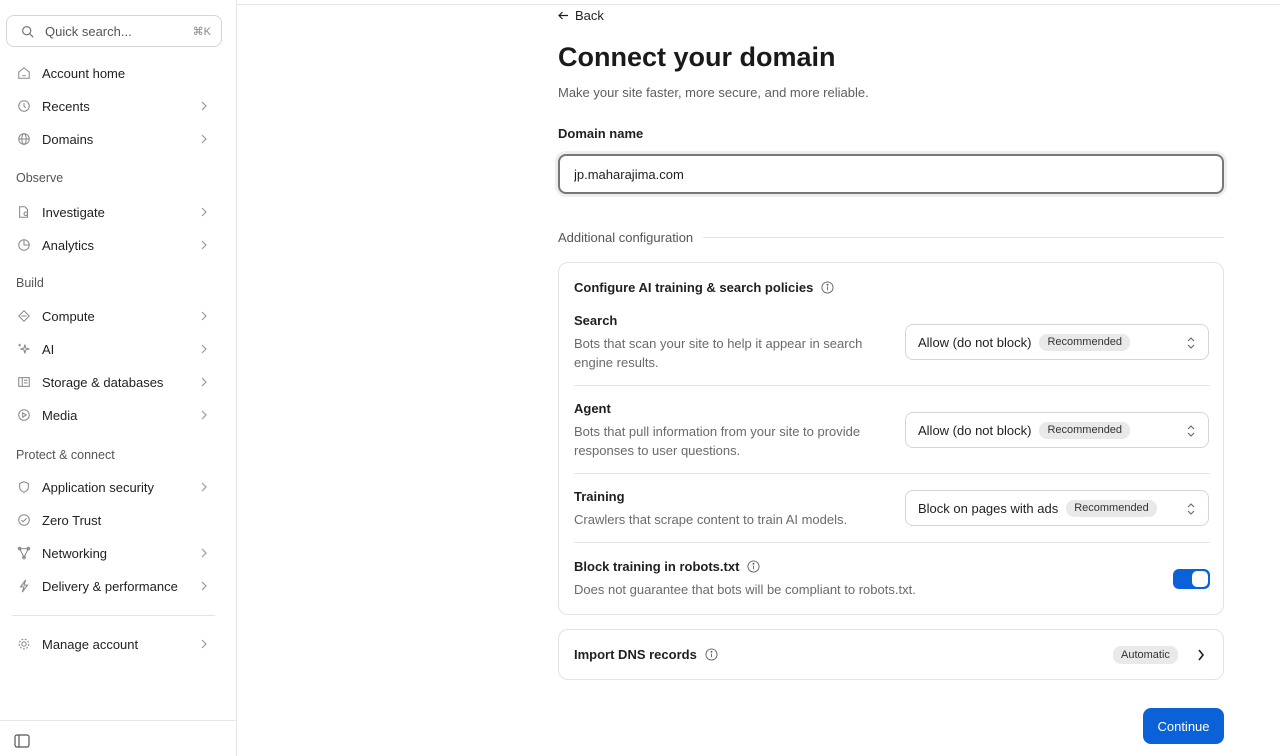  What do you see at coordinates (114, 245) in the screenshot?
I see `sidebar-item-analytics: Analytics` at bounding box center [114, 245].